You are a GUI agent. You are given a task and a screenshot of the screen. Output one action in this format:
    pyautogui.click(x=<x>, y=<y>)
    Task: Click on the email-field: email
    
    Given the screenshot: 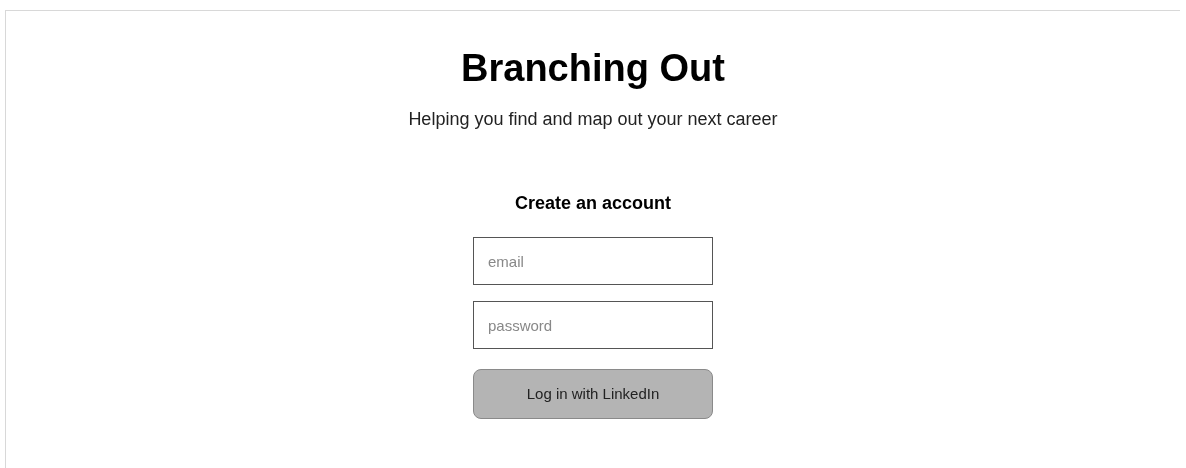 What is the action you would take?
    pyautogui.click(x=593, y=261)
    